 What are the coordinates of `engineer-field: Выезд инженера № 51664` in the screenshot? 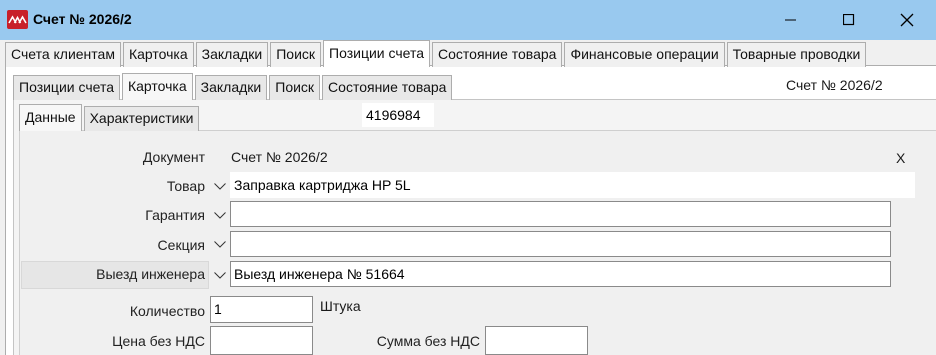 It's located at (560, 274).